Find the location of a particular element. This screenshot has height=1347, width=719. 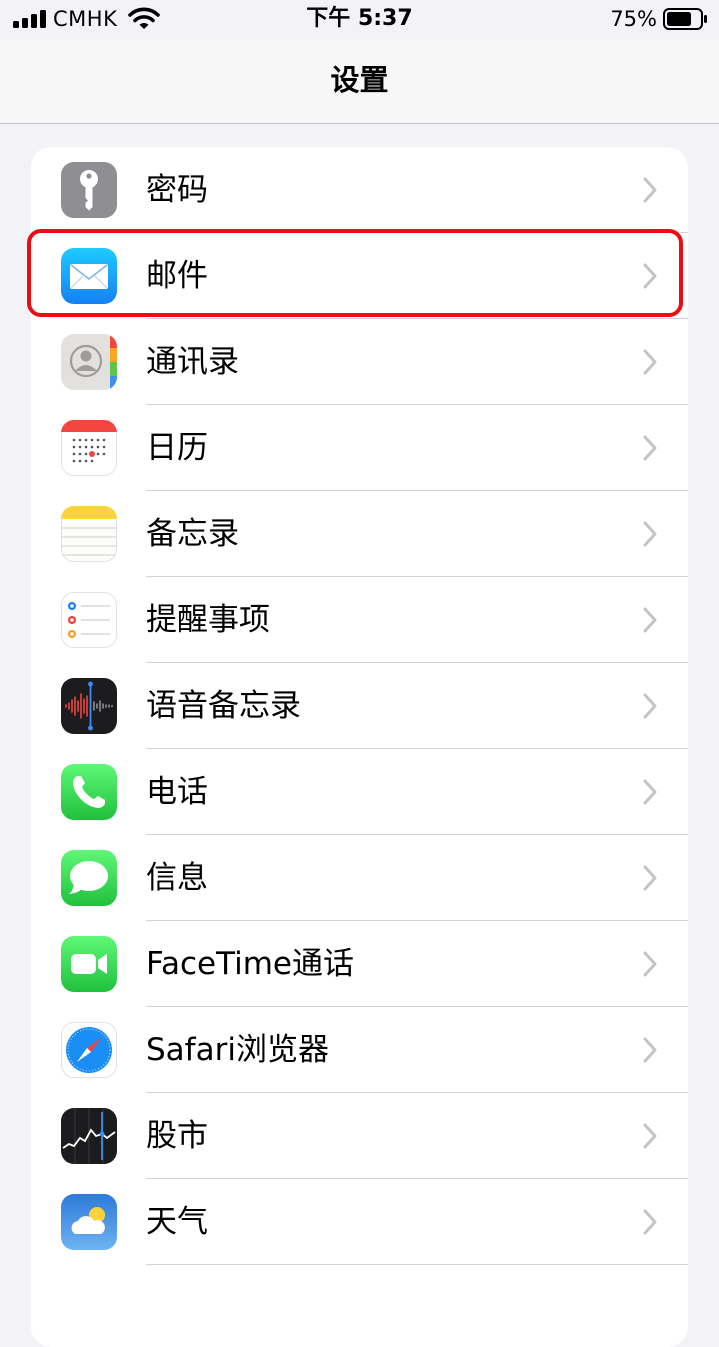

settings-item-label: 日历 is located at coordinates (177, 448).